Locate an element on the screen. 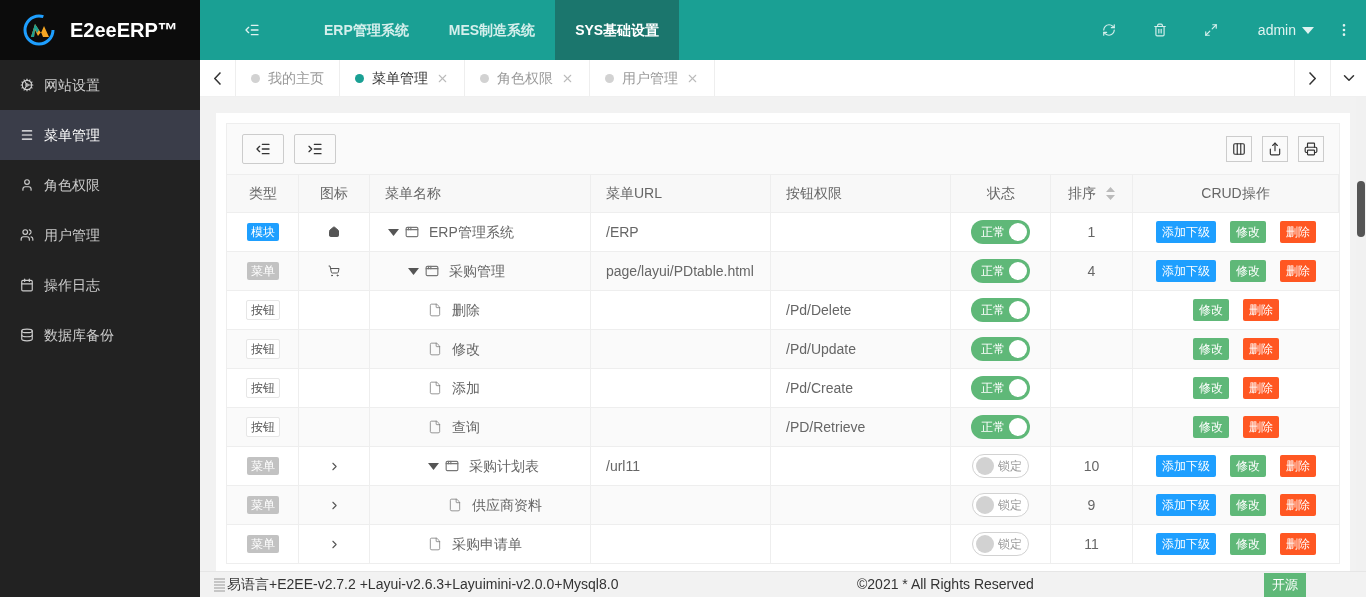 The width and height of the screenshot is (1366, 597). table-cell-text: /ERP is located at coordinates (622, 232).